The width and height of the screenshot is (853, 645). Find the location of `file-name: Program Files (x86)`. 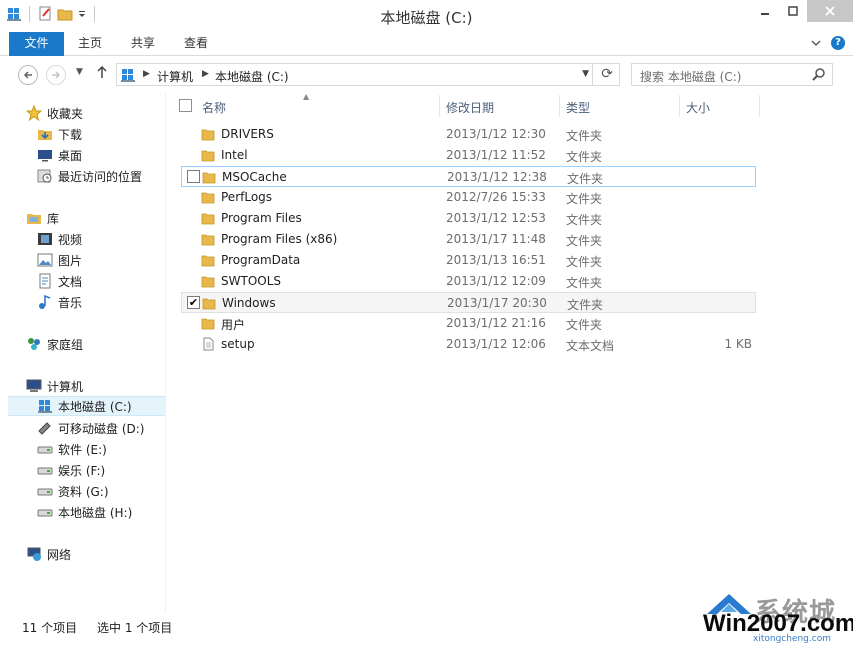

file-name: Program Files (x86) is located at coordinates (279, 239).